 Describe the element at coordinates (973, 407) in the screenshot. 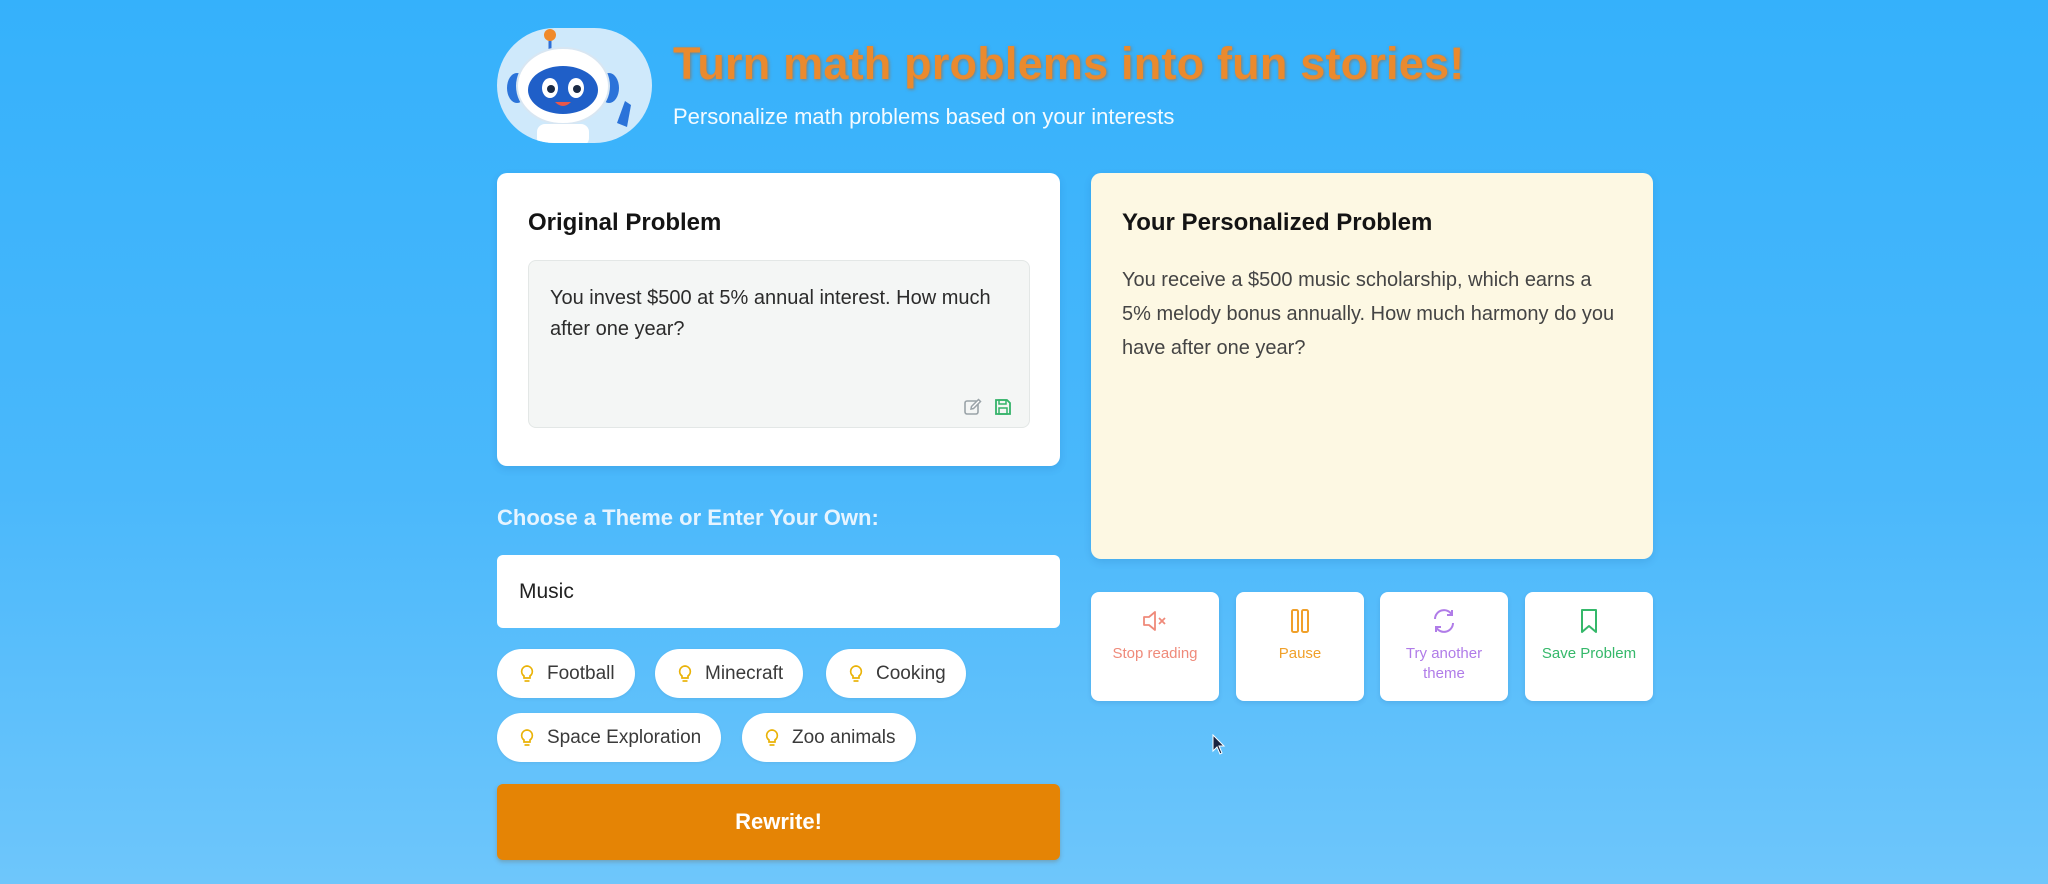

I see `edit-icon` at that location.